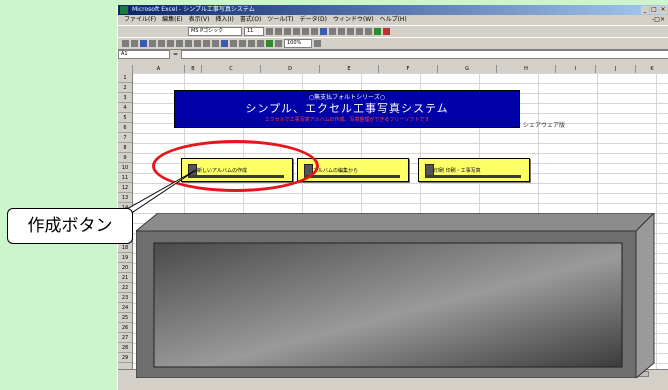  Describe the element at coordinates (314, 31) in the screenshot. I see `align-right-icon` at that location.